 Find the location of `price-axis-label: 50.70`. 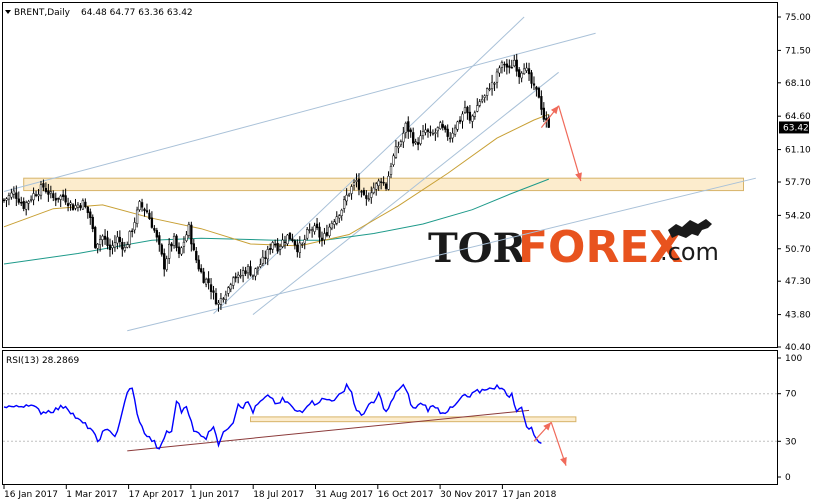

price-axis-label: 50.70 is located at coordinates (798, 250).